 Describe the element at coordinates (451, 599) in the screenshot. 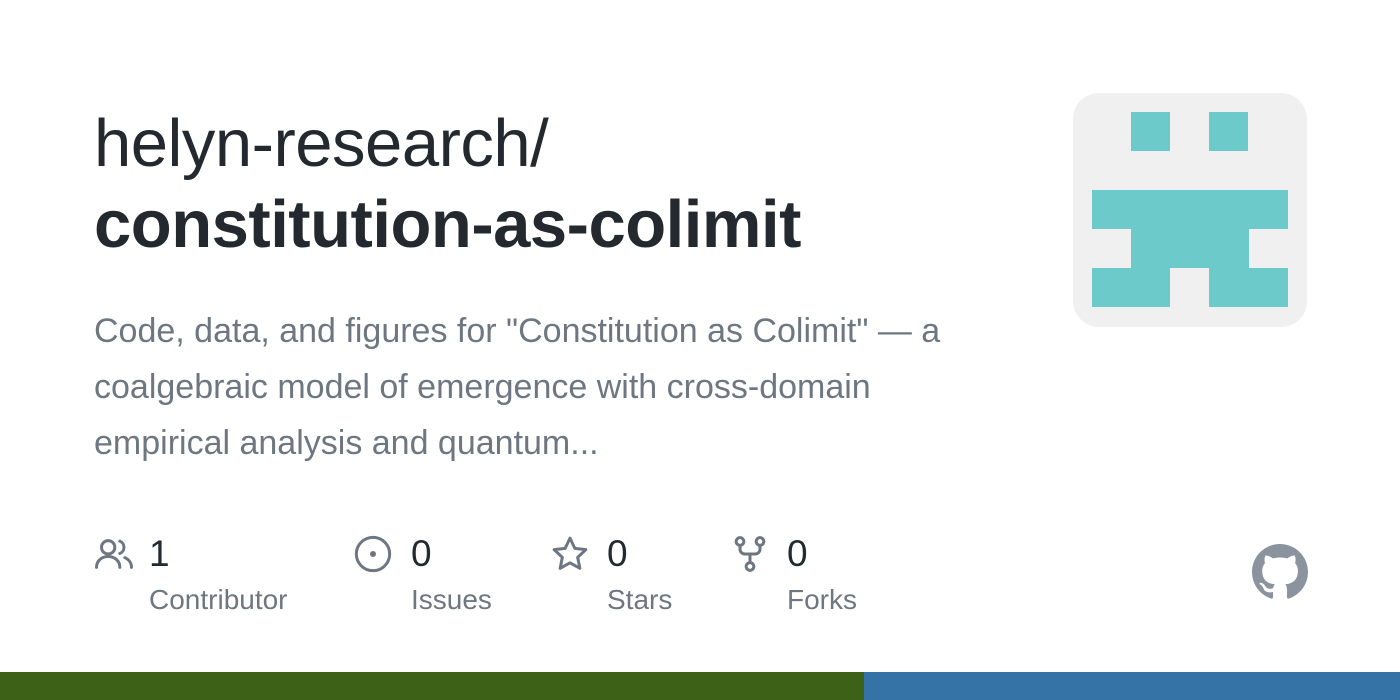

I see `issues-label: Issues` at that location.